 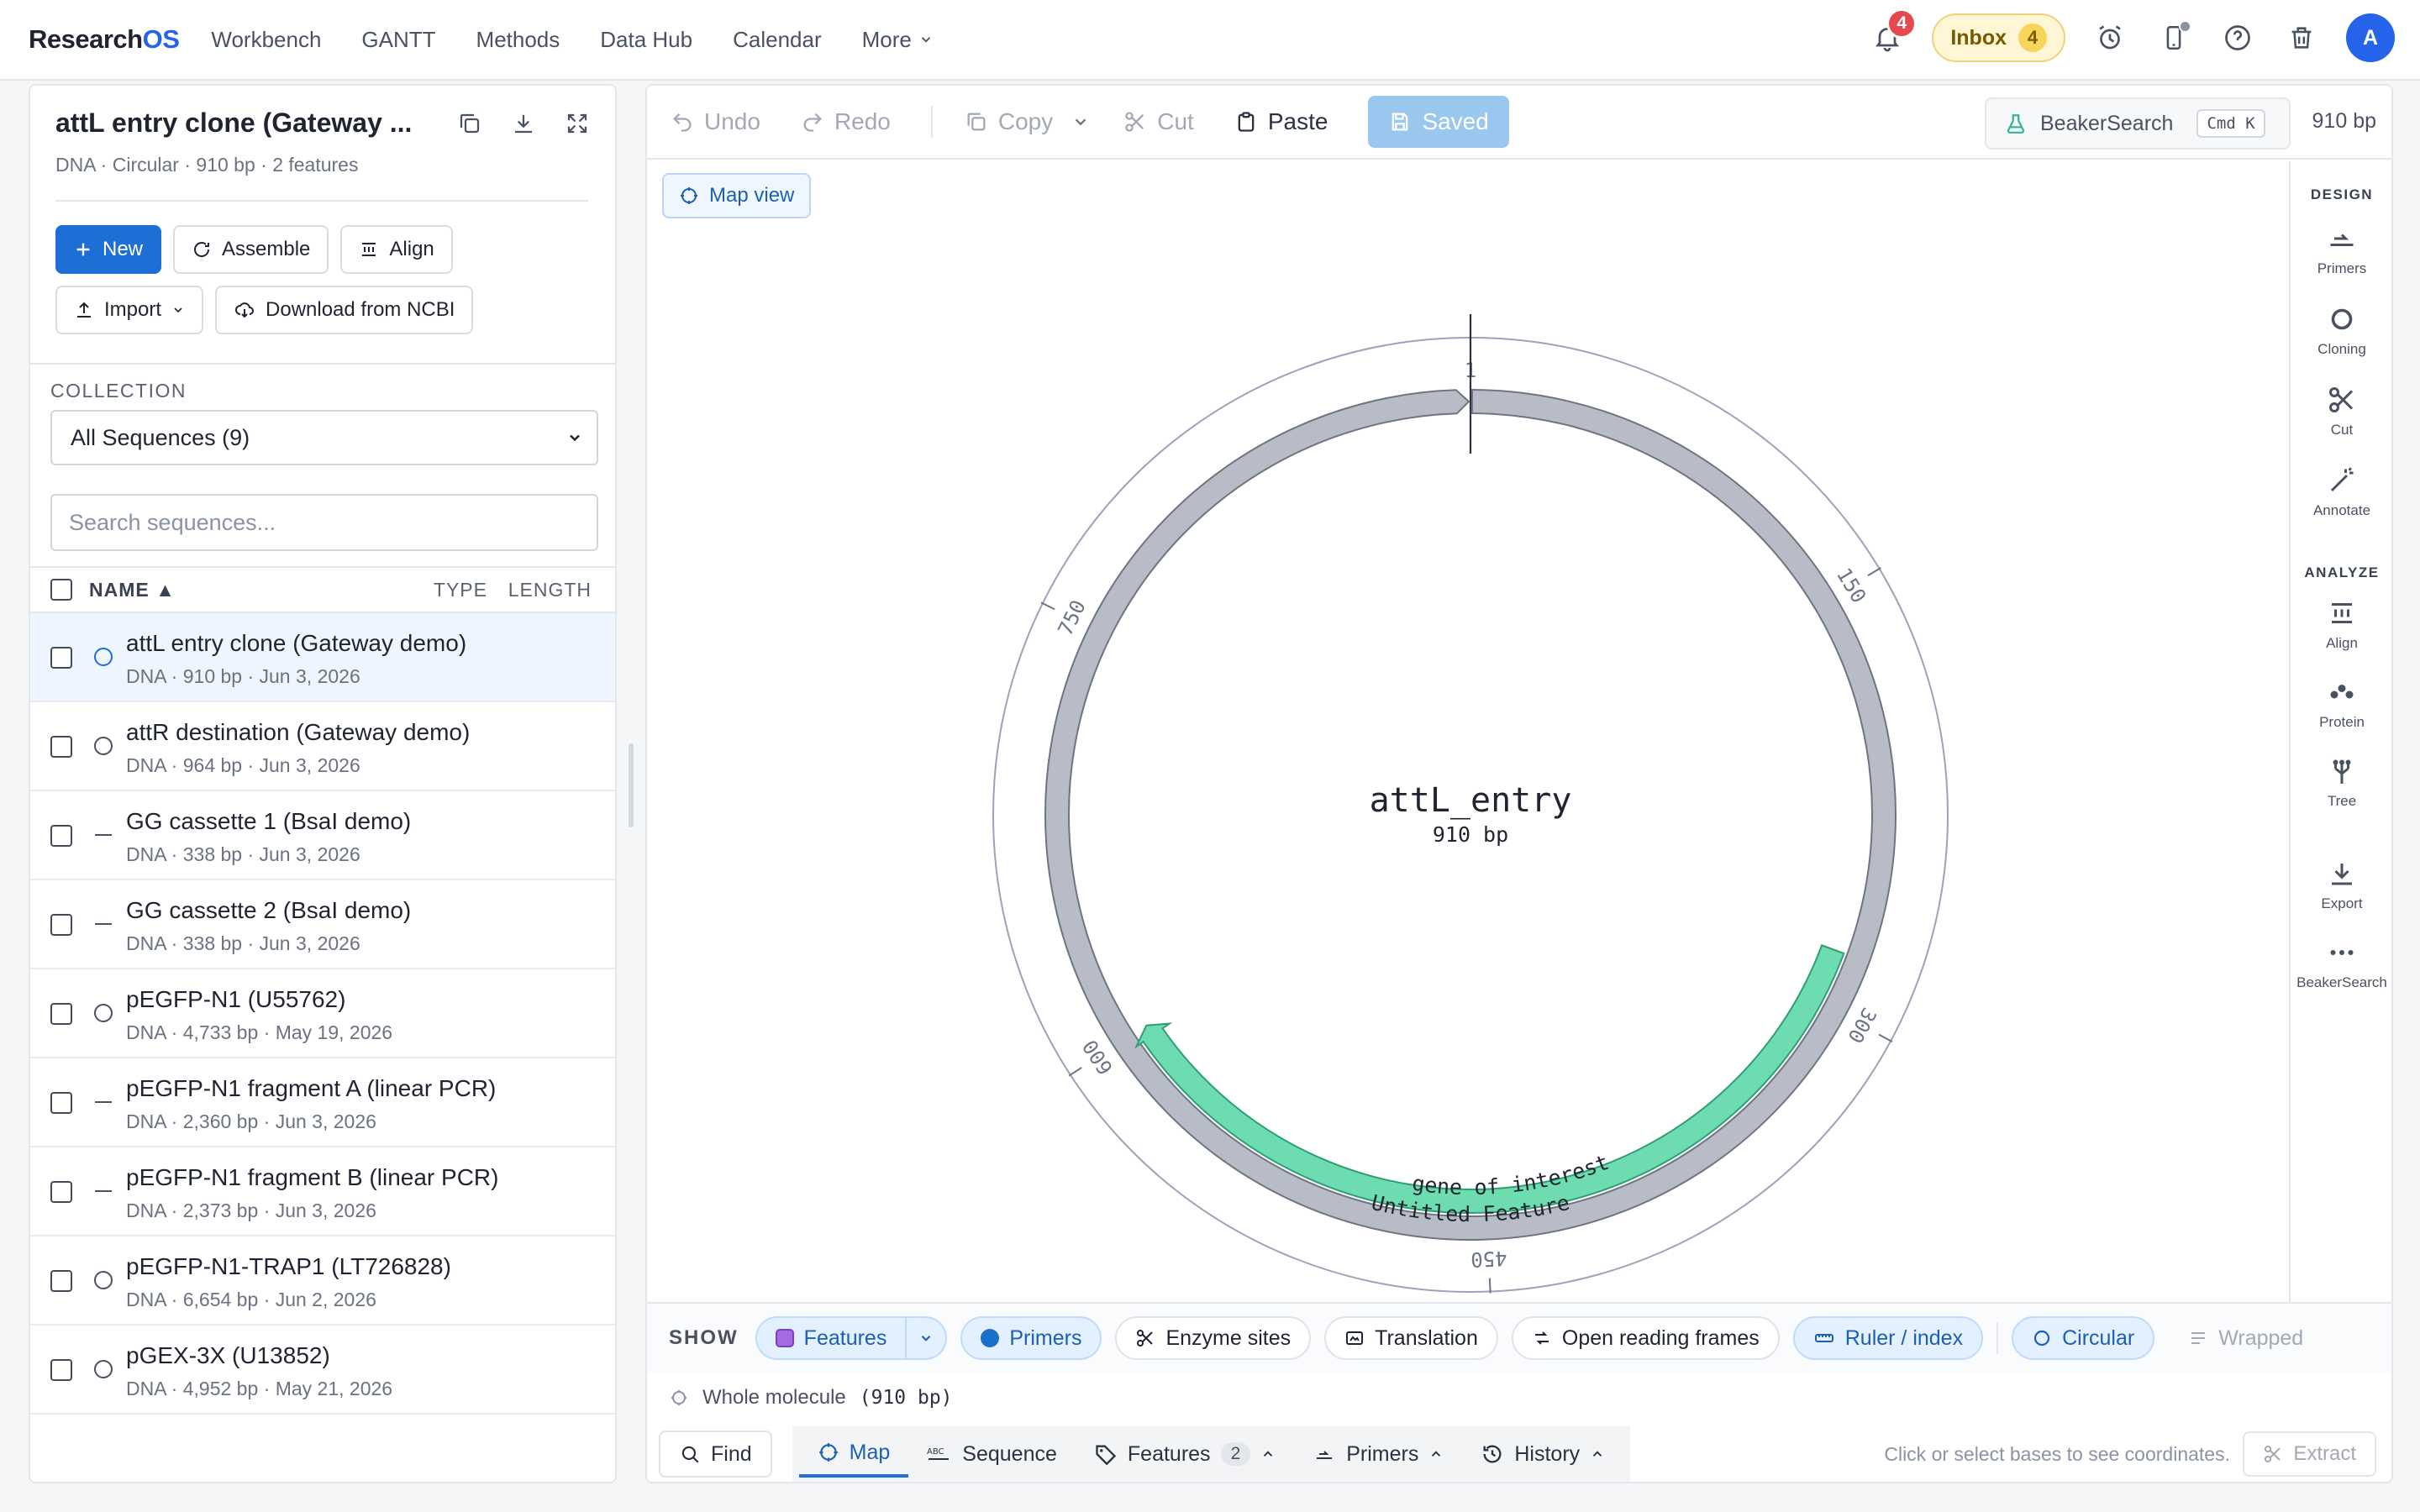 I want to click on redo-button: Redo, so click(x=846, y=121).